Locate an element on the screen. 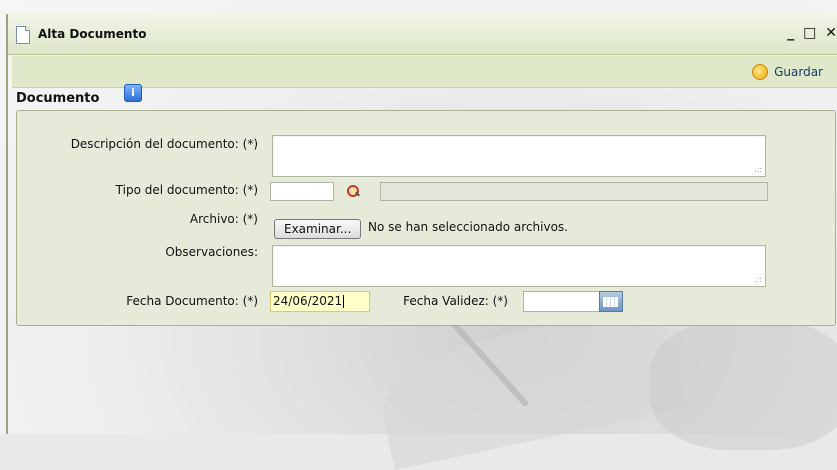 This screenshot has width=837, height=470. observaciones-label: Observaciones: is located at coordinates (211, 252).